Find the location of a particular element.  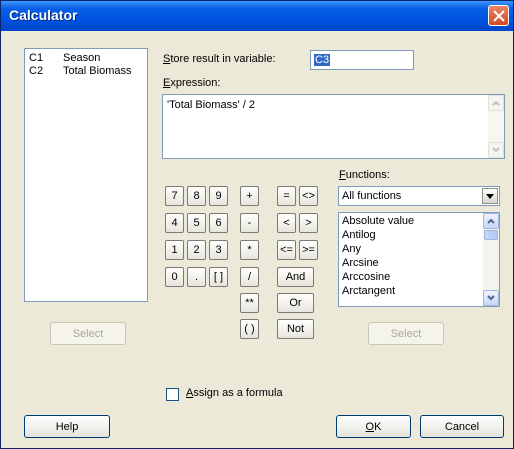

key-greater-equal: >= is located at coordinates (308, 250).